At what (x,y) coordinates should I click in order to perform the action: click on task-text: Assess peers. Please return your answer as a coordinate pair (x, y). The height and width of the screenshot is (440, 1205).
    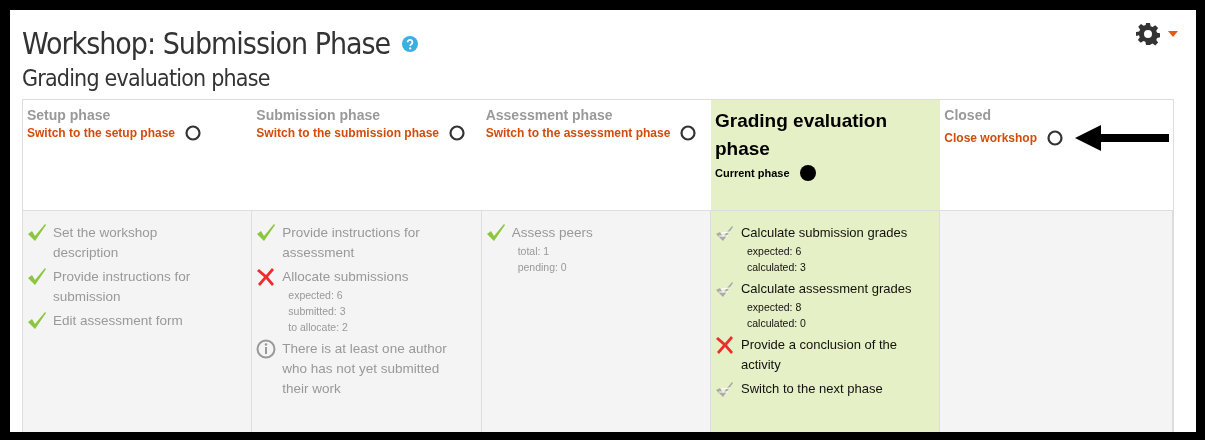
    Looking at the image, I should click on (552, 233).